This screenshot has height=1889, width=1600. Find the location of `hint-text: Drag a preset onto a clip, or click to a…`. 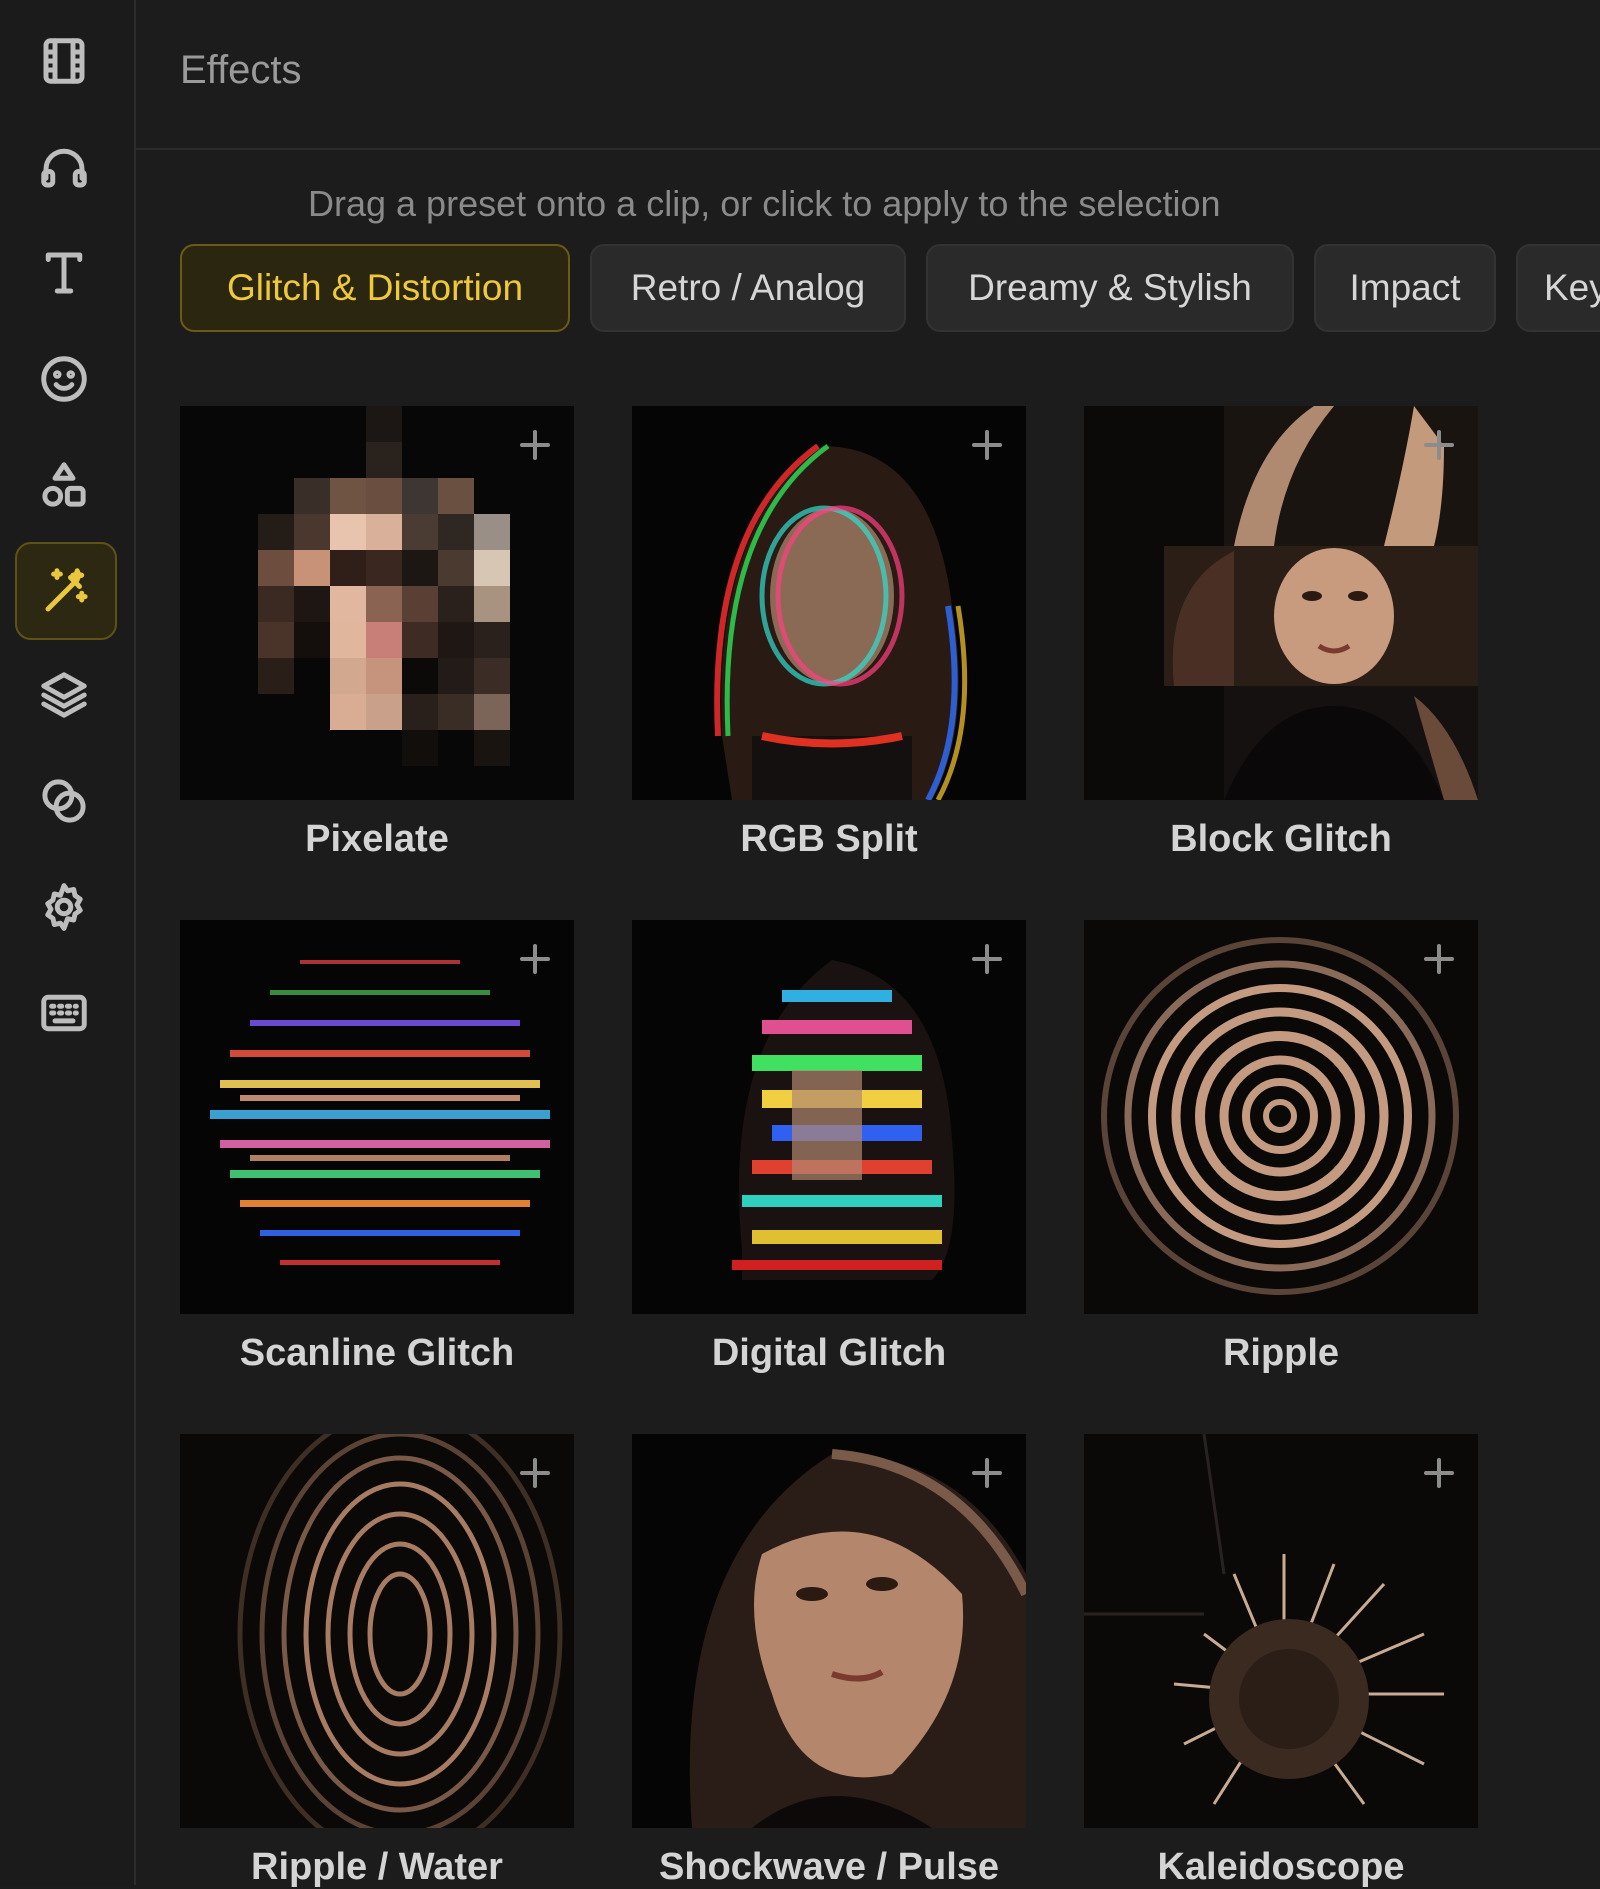

hint-text: Drag a preset onto a clip, or click to a… is located at coordinates (764, 203).